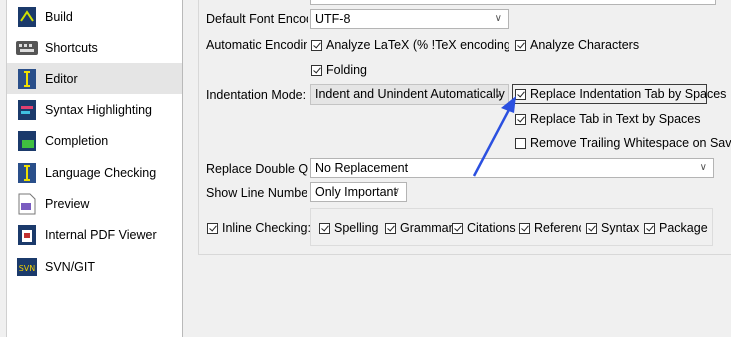 This screenshot has width=731, height=337. What do you see at coordinates (508, 104) in the screenshot?
I see `annotation-arrow-head` at bounding box center [508, 104].